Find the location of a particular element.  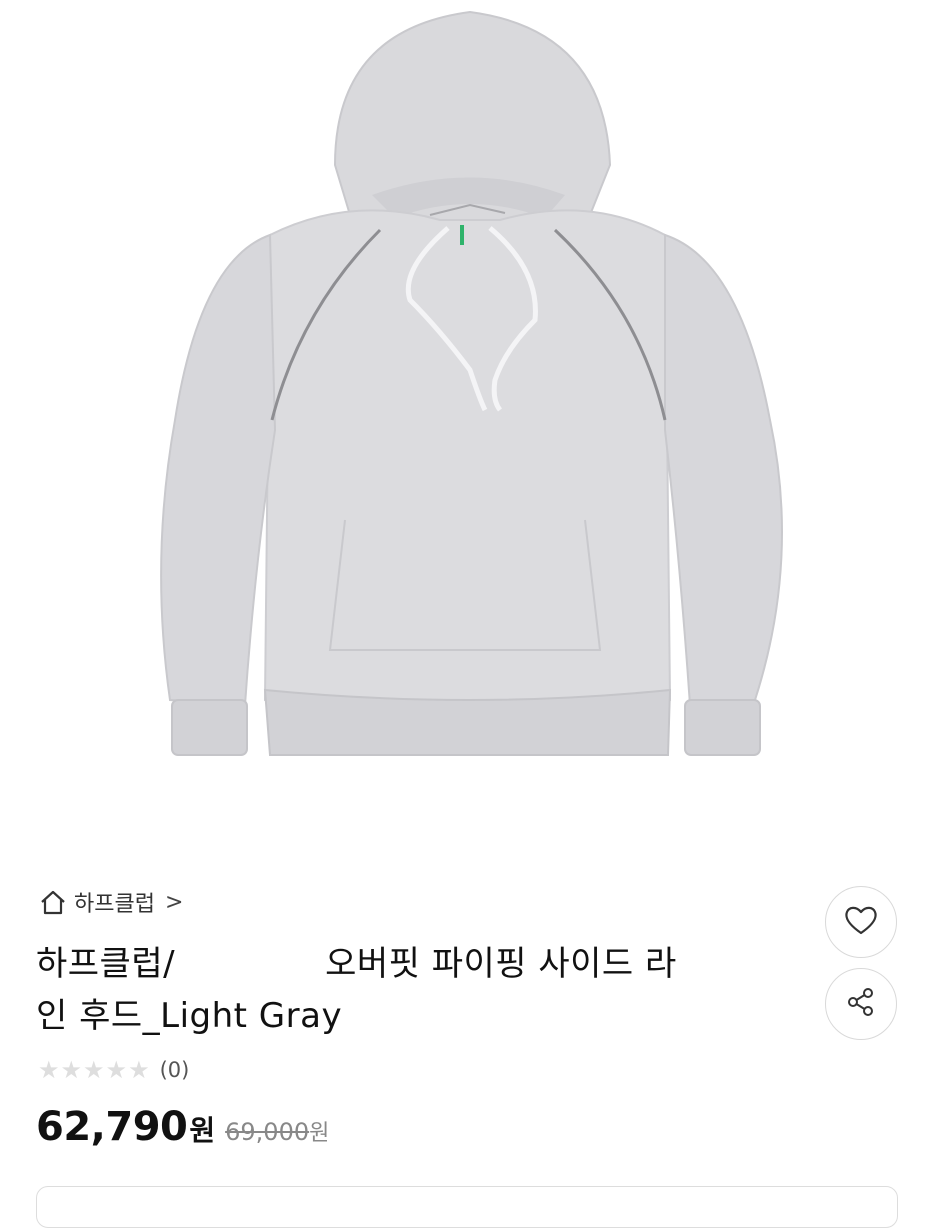

product-title: 하프클럽/오버핏 파이핑 사이드 라 인 후드_Light Gray is located at coordinates (406, 990).